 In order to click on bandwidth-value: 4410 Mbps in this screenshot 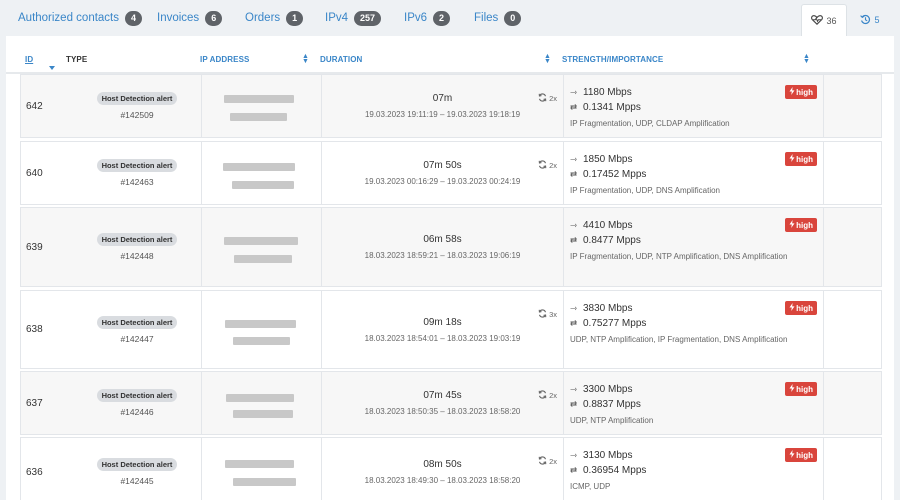, I will do `click(608, 225)`.